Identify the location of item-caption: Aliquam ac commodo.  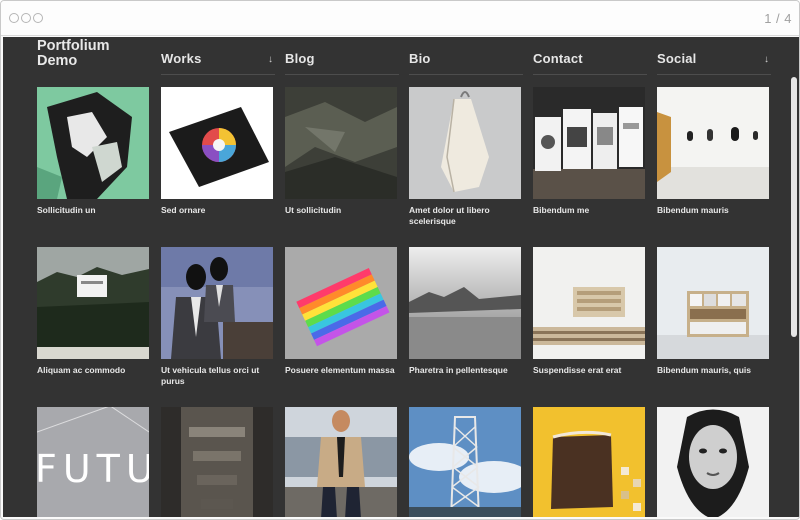
(93, 370).